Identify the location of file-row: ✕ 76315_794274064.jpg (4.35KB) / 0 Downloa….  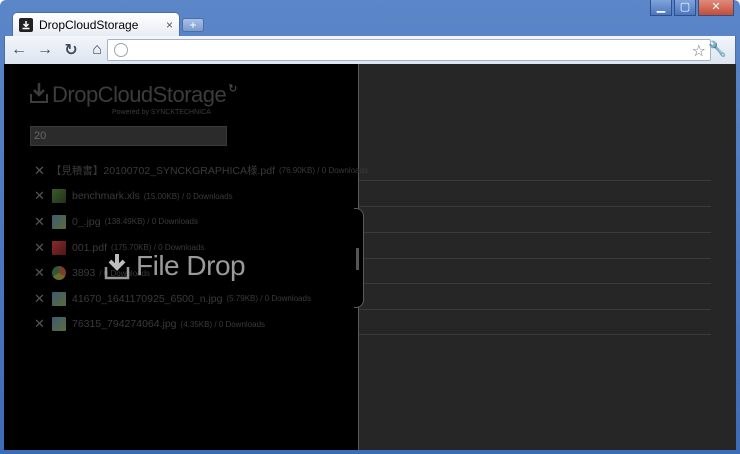
(199, 325).